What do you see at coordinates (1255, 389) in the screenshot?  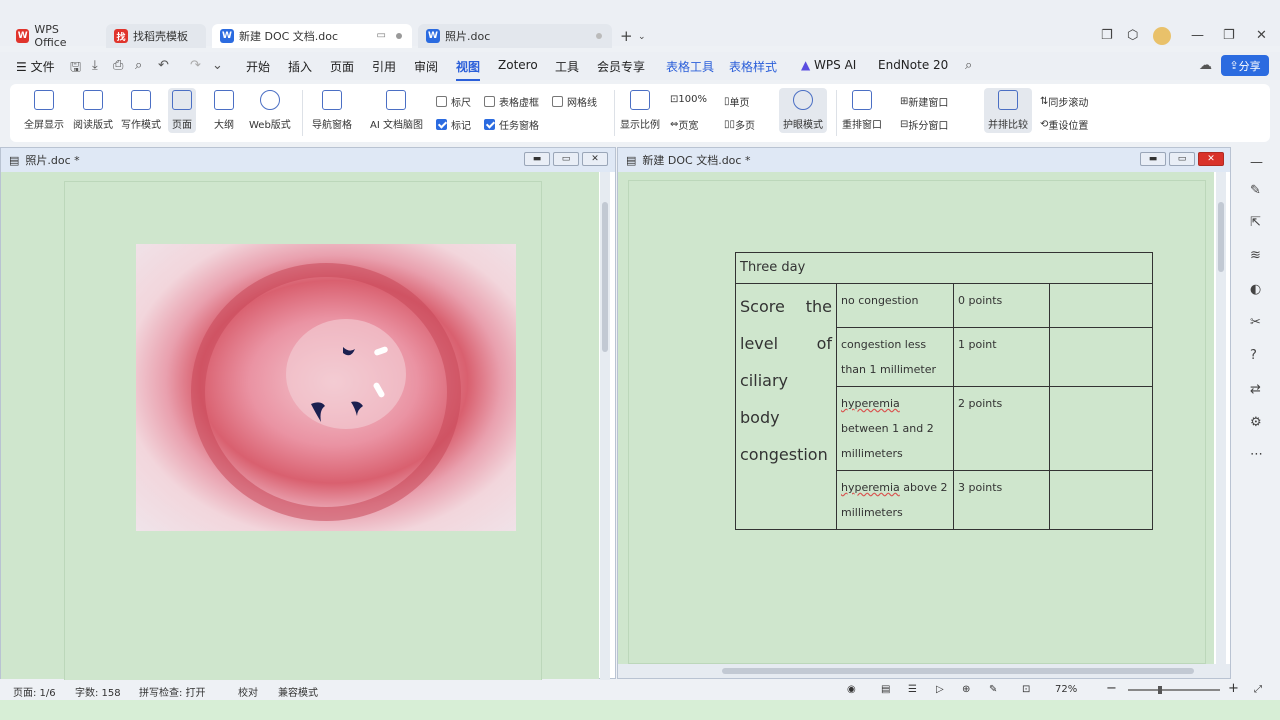 I see `translate-icon: ⇄` at bounding box center [1255, 389].